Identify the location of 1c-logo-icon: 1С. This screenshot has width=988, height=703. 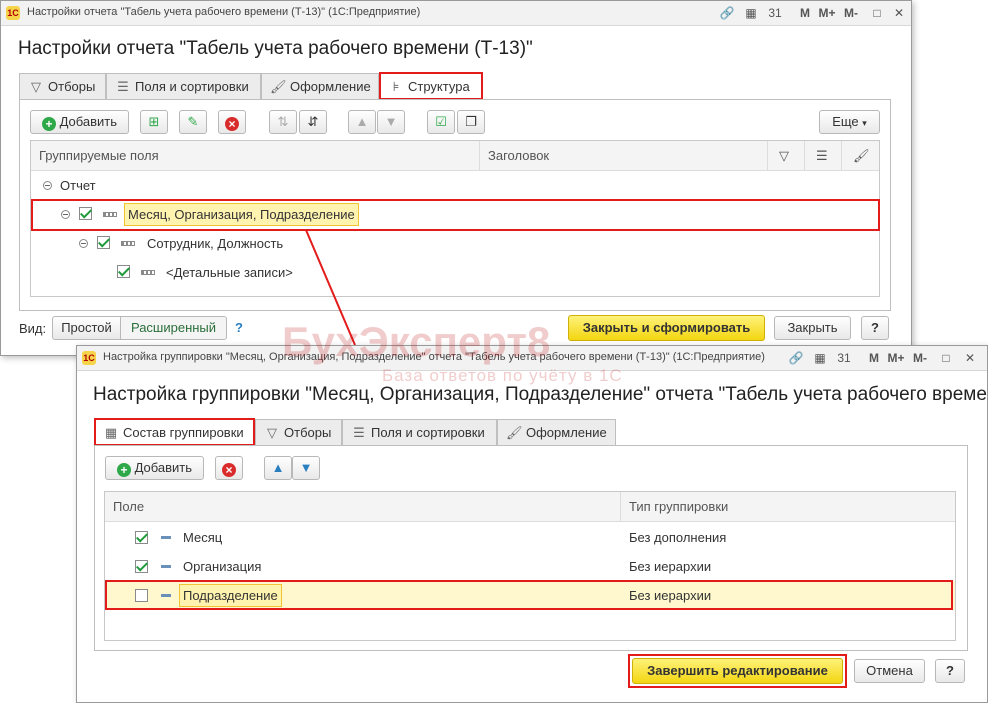
(89, 358).